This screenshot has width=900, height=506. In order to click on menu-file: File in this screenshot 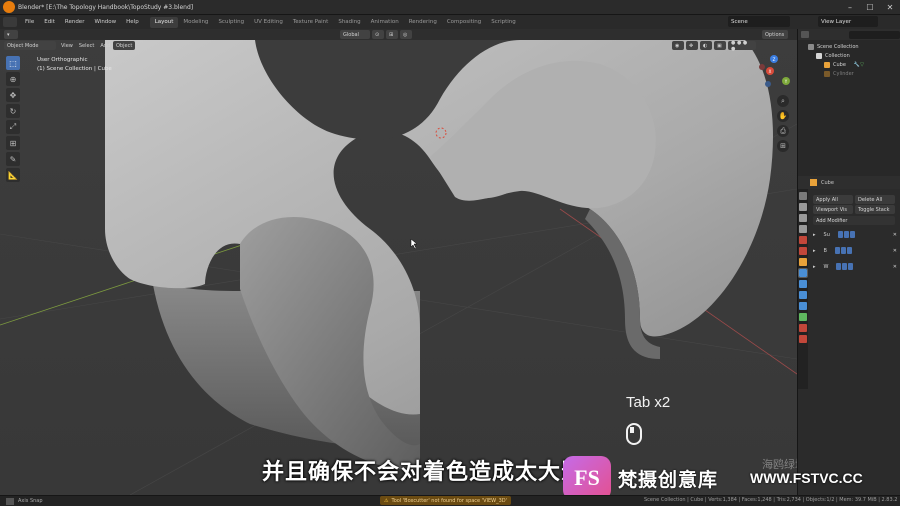, I will do `click(29, 22)`.